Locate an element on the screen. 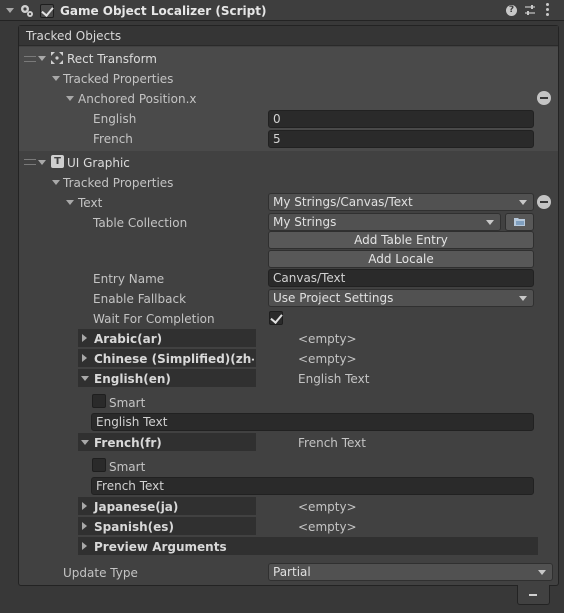  french-text-field: French Text is located at coordinates (312, 486).